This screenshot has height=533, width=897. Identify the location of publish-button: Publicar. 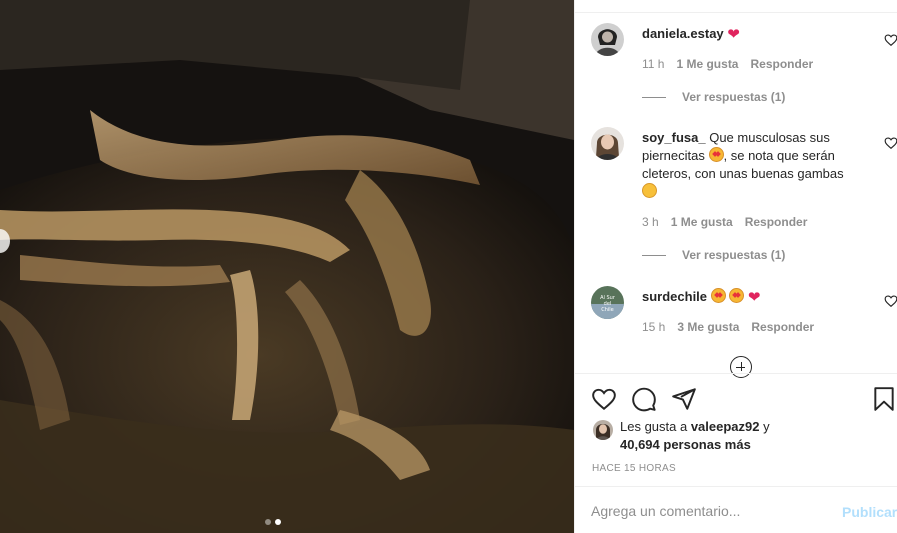
(869, 512).